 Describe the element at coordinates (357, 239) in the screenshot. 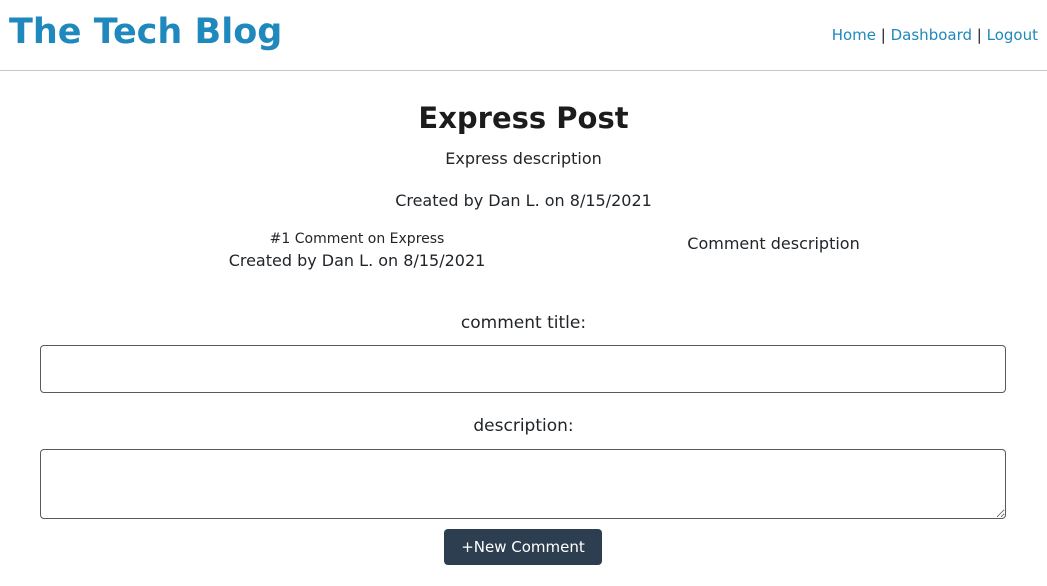

I see `comment-title: #1 Comment on Express` at that location.